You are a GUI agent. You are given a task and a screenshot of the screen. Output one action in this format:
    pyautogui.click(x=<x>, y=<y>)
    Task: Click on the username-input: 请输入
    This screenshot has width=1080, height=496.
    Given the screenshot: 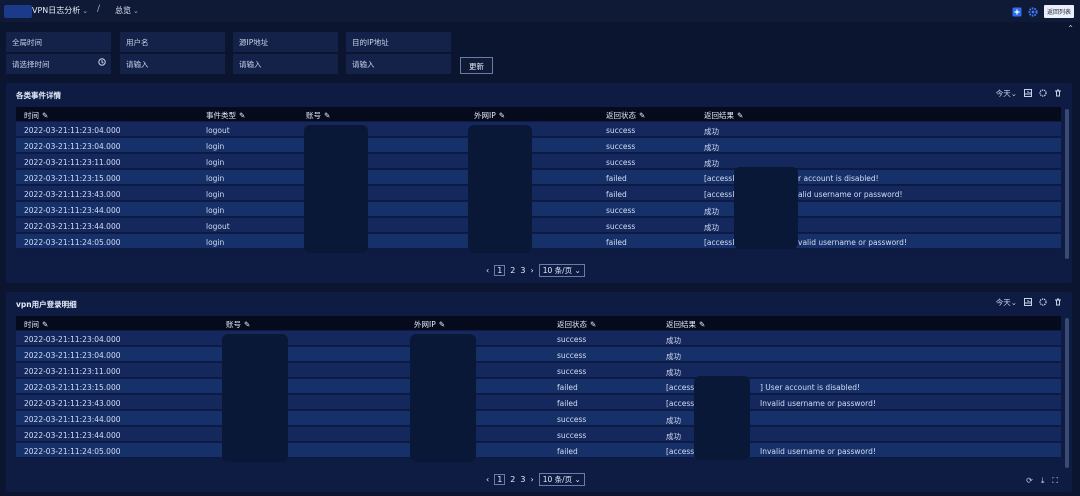 What is the action you would take?
    pyautogui.click(x=172, y=64)
    